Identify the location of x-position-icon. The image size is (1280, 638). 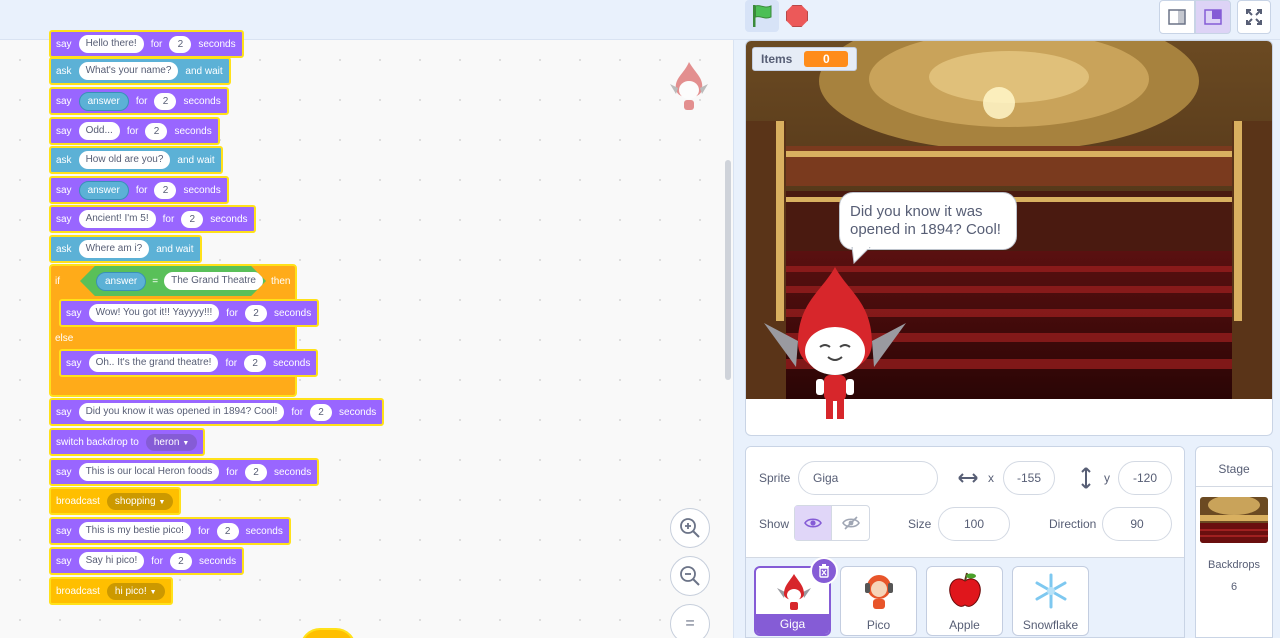
(968, 478).